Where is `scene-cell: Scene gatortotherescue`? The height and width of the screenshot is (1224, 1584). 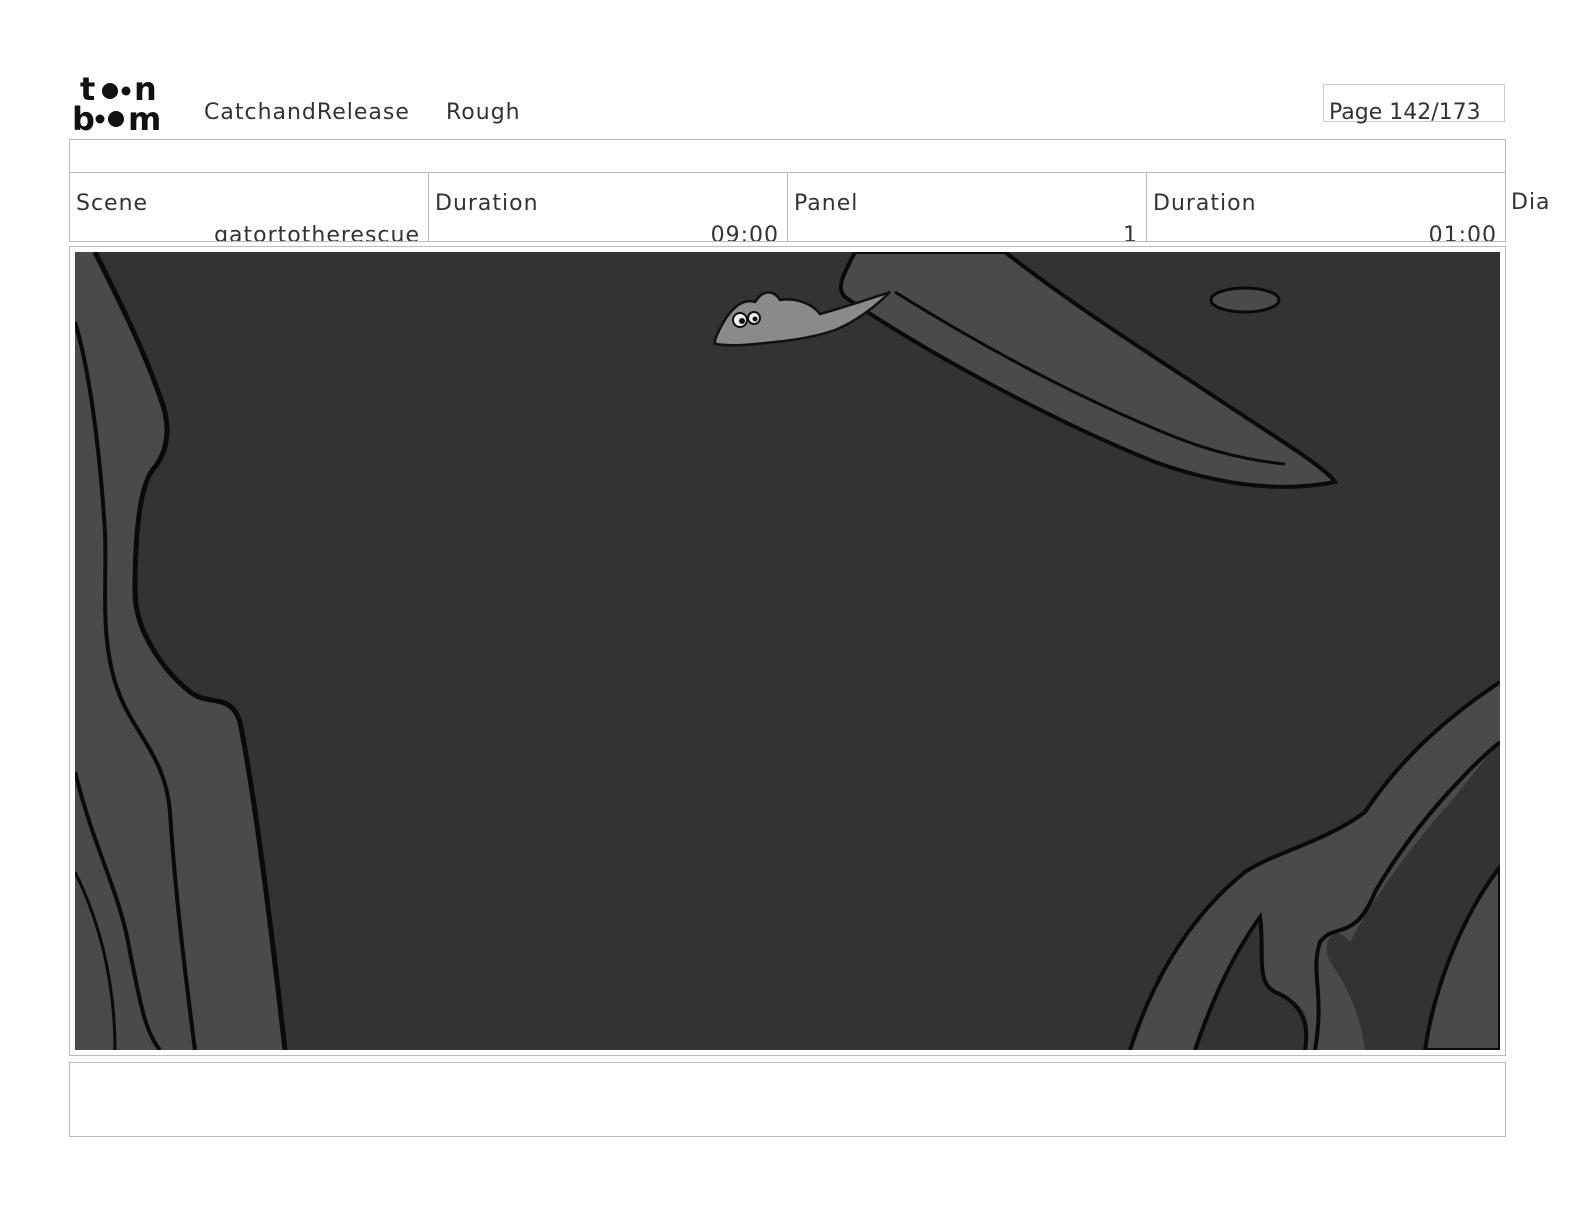
scene-cell: Scene gatortotherescue is located at coordinates (249, 207).